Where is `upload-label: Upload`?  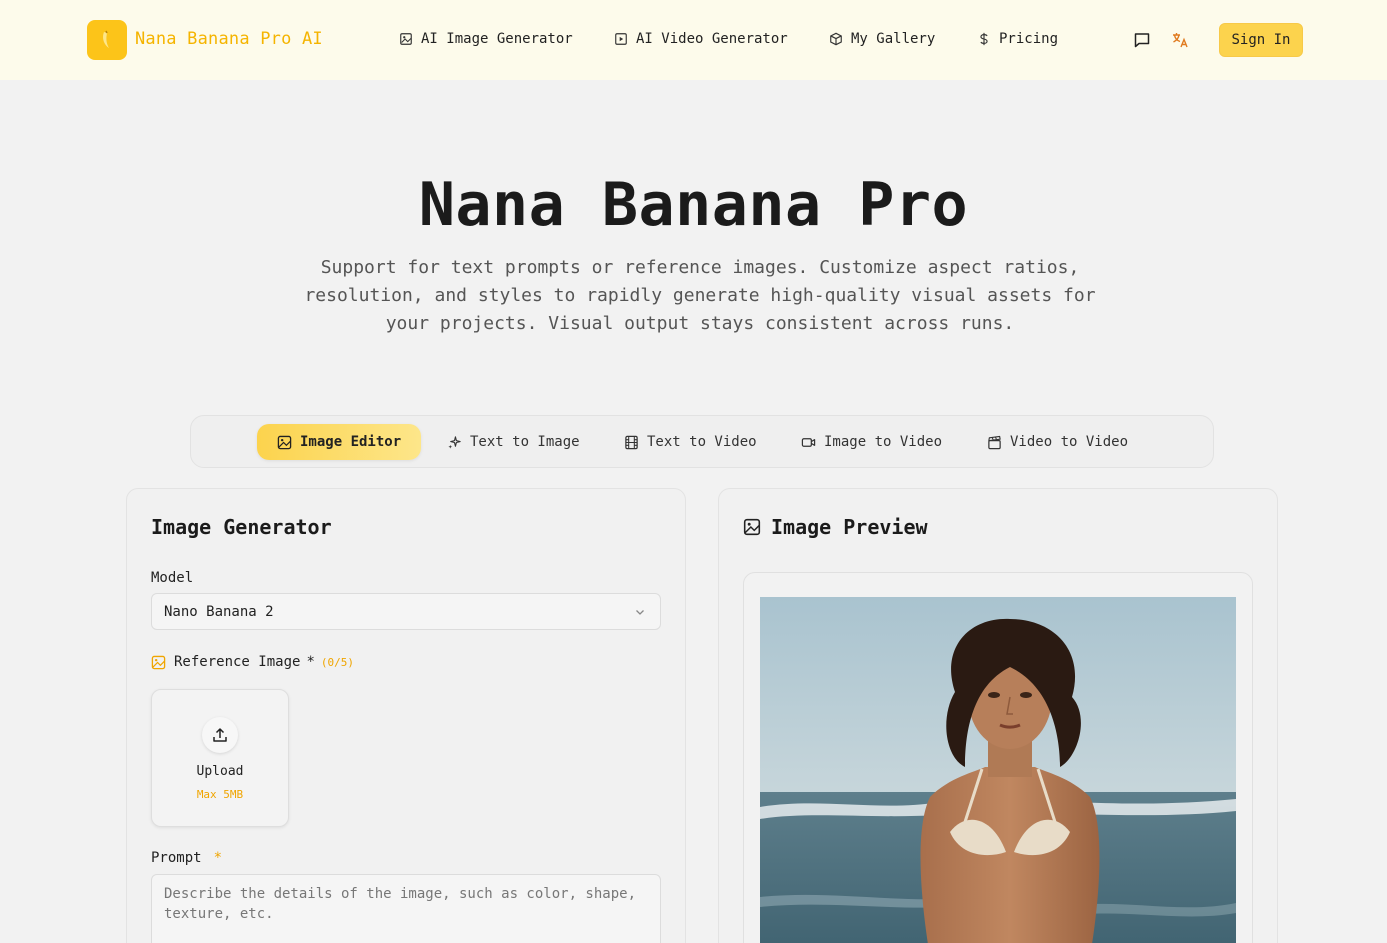
upload-label: Upload is located at coordinates (220, 771).